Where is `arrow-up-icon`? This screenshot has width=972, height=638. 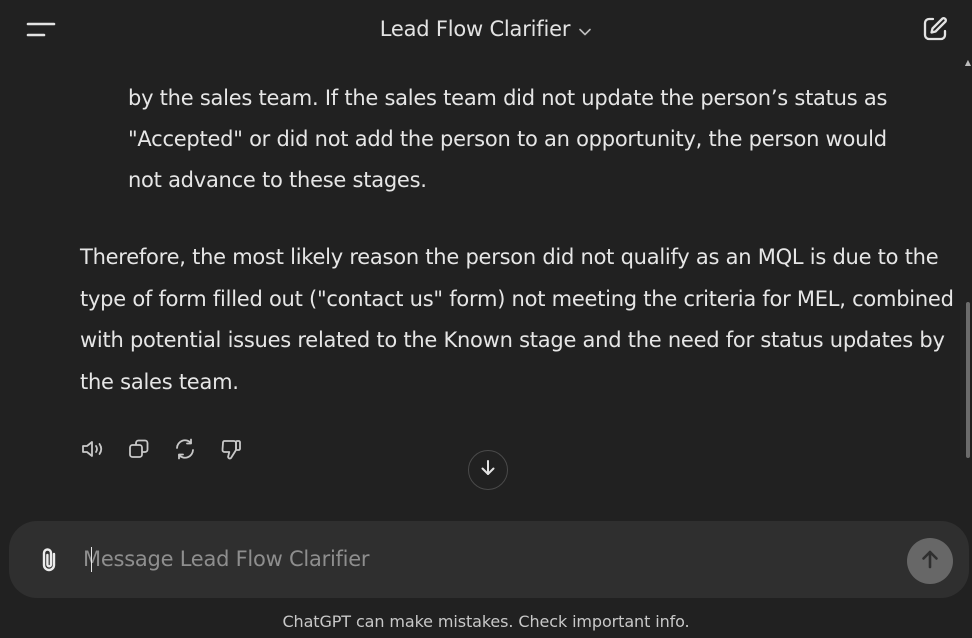 arrow-up-icon is located at coordinates (930, 561).